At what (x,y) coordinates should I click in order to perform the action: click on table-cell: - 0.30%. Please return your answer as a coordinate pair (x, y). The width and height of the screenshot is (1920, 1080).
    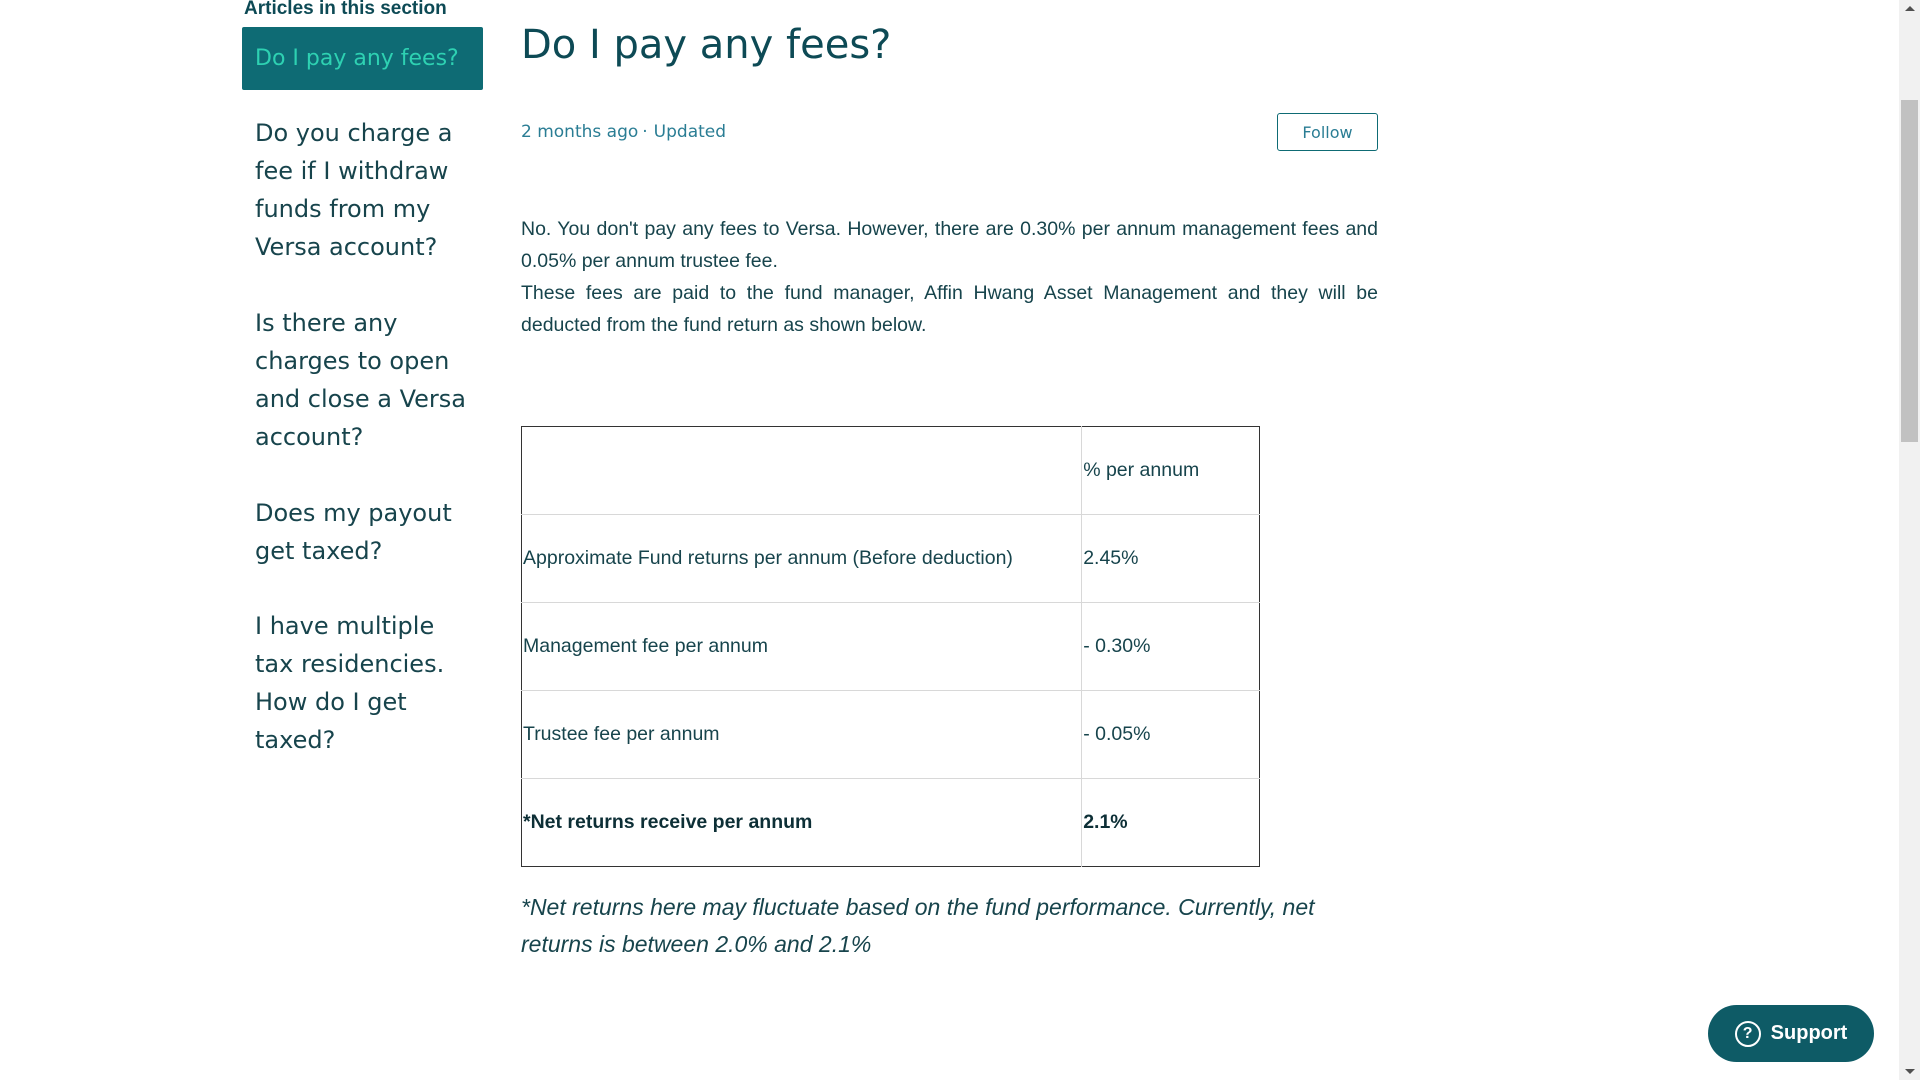
    Looking at the image, I should click on (1170, 646).